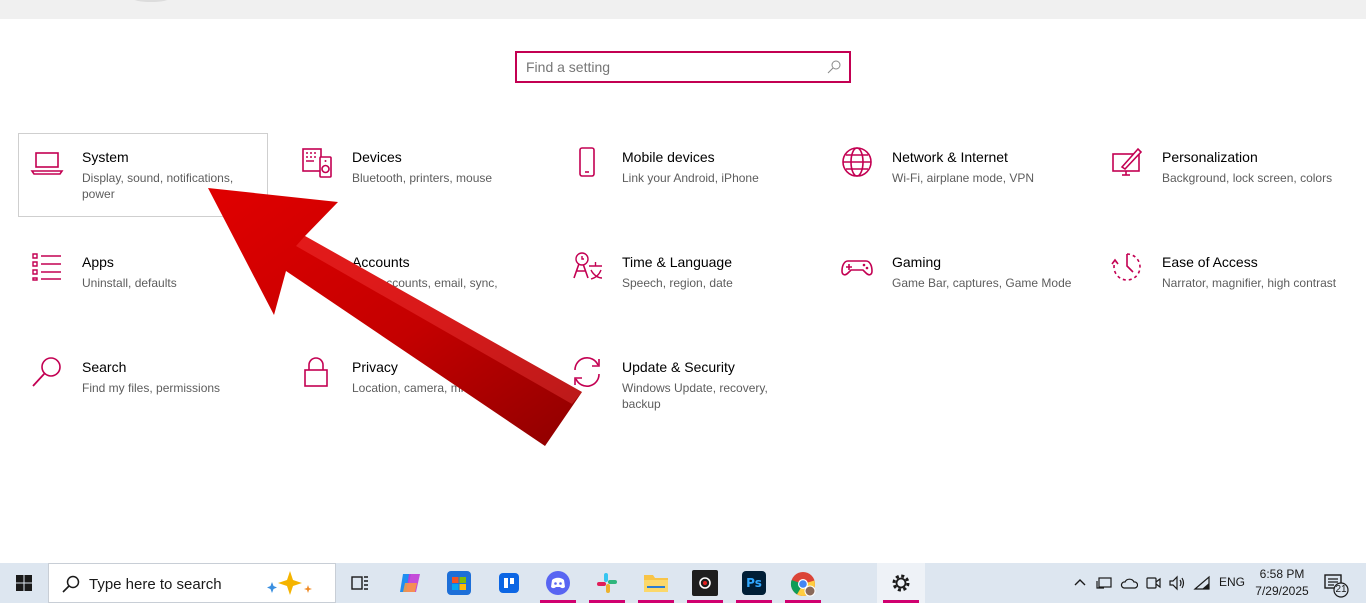 The width and height of the screenshot is (1366, 603). I want to click on tile-description: Wi-Fi, airplane mode, VPN, so click(963, 178).